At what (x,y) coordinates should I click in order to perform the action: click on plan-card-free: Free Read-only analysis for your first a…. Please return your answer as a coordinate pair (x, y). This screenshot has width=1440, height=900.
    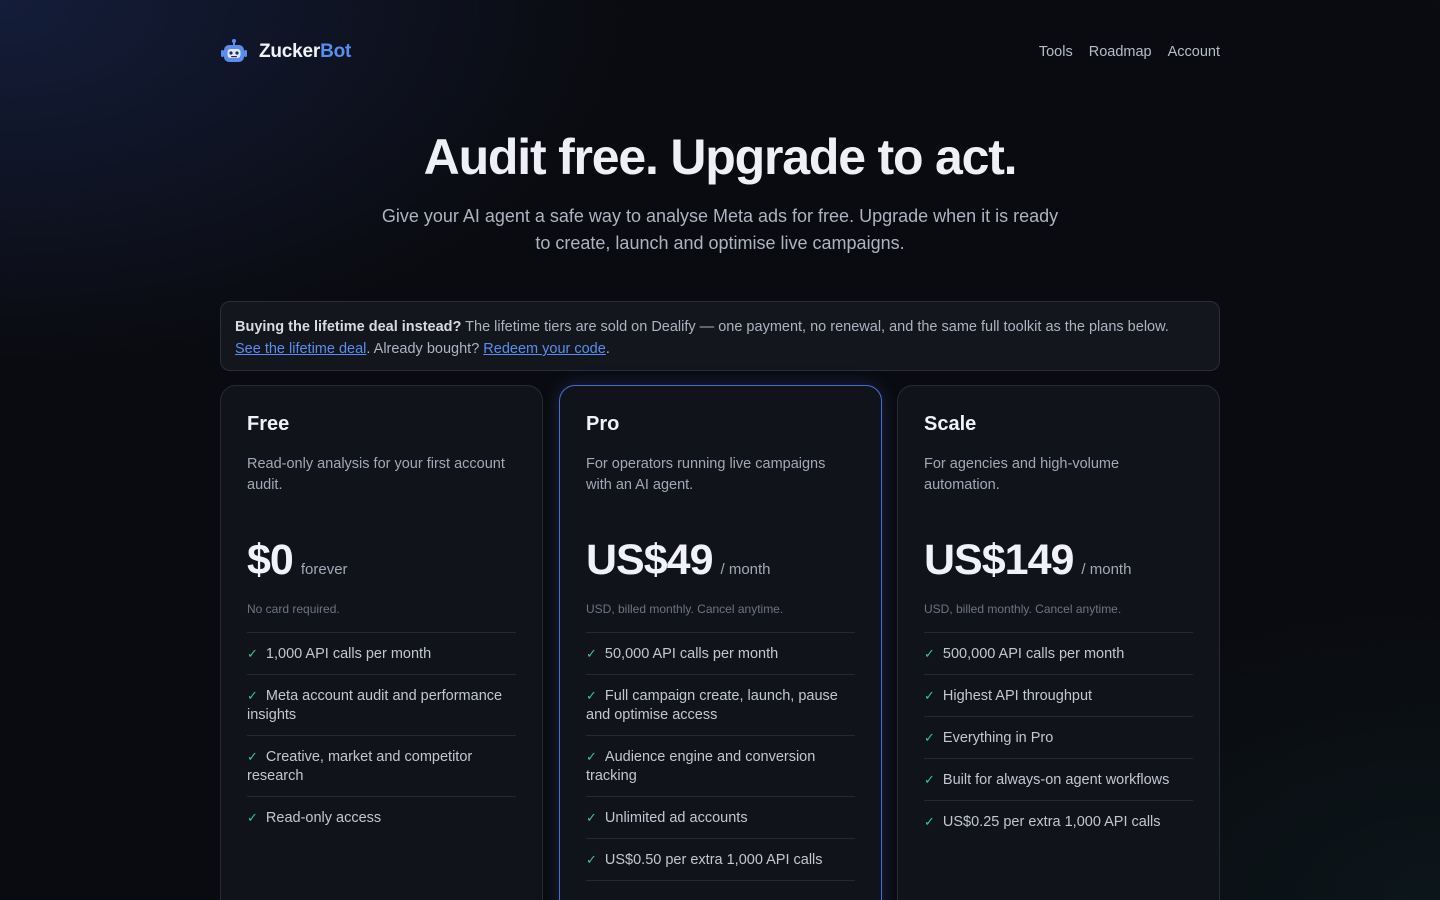
    Looking at the image, I should click on (381, 642).